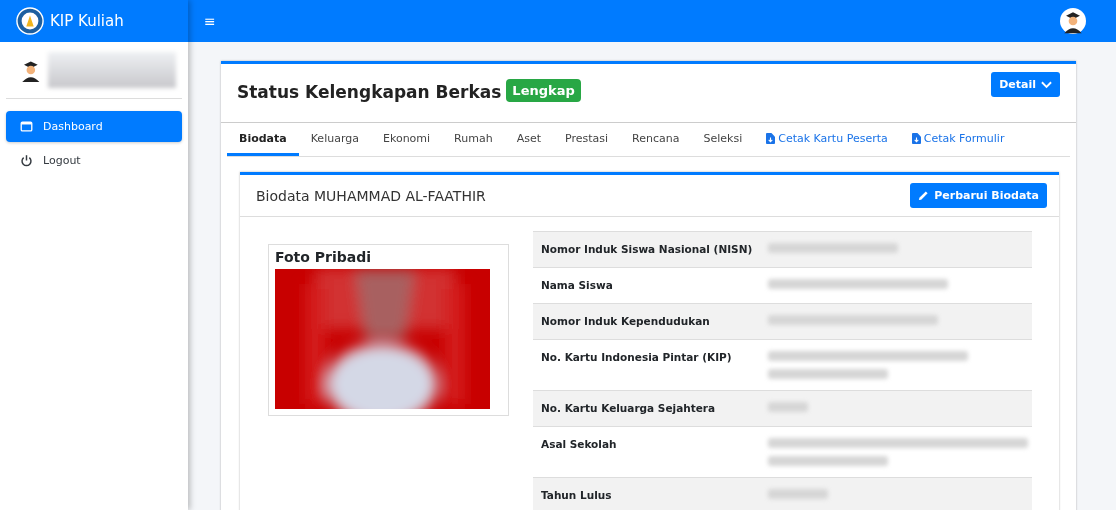  I want to click on tab: Ekonomi, so click(406, 139).